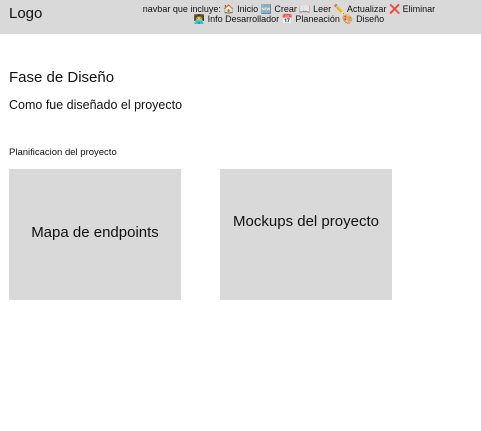  What do you see at coordinates (96, 105) in the screenshot?
I see `page-subtitle: Como fue diseñado el proyecto` at bounding box center [96, 105].